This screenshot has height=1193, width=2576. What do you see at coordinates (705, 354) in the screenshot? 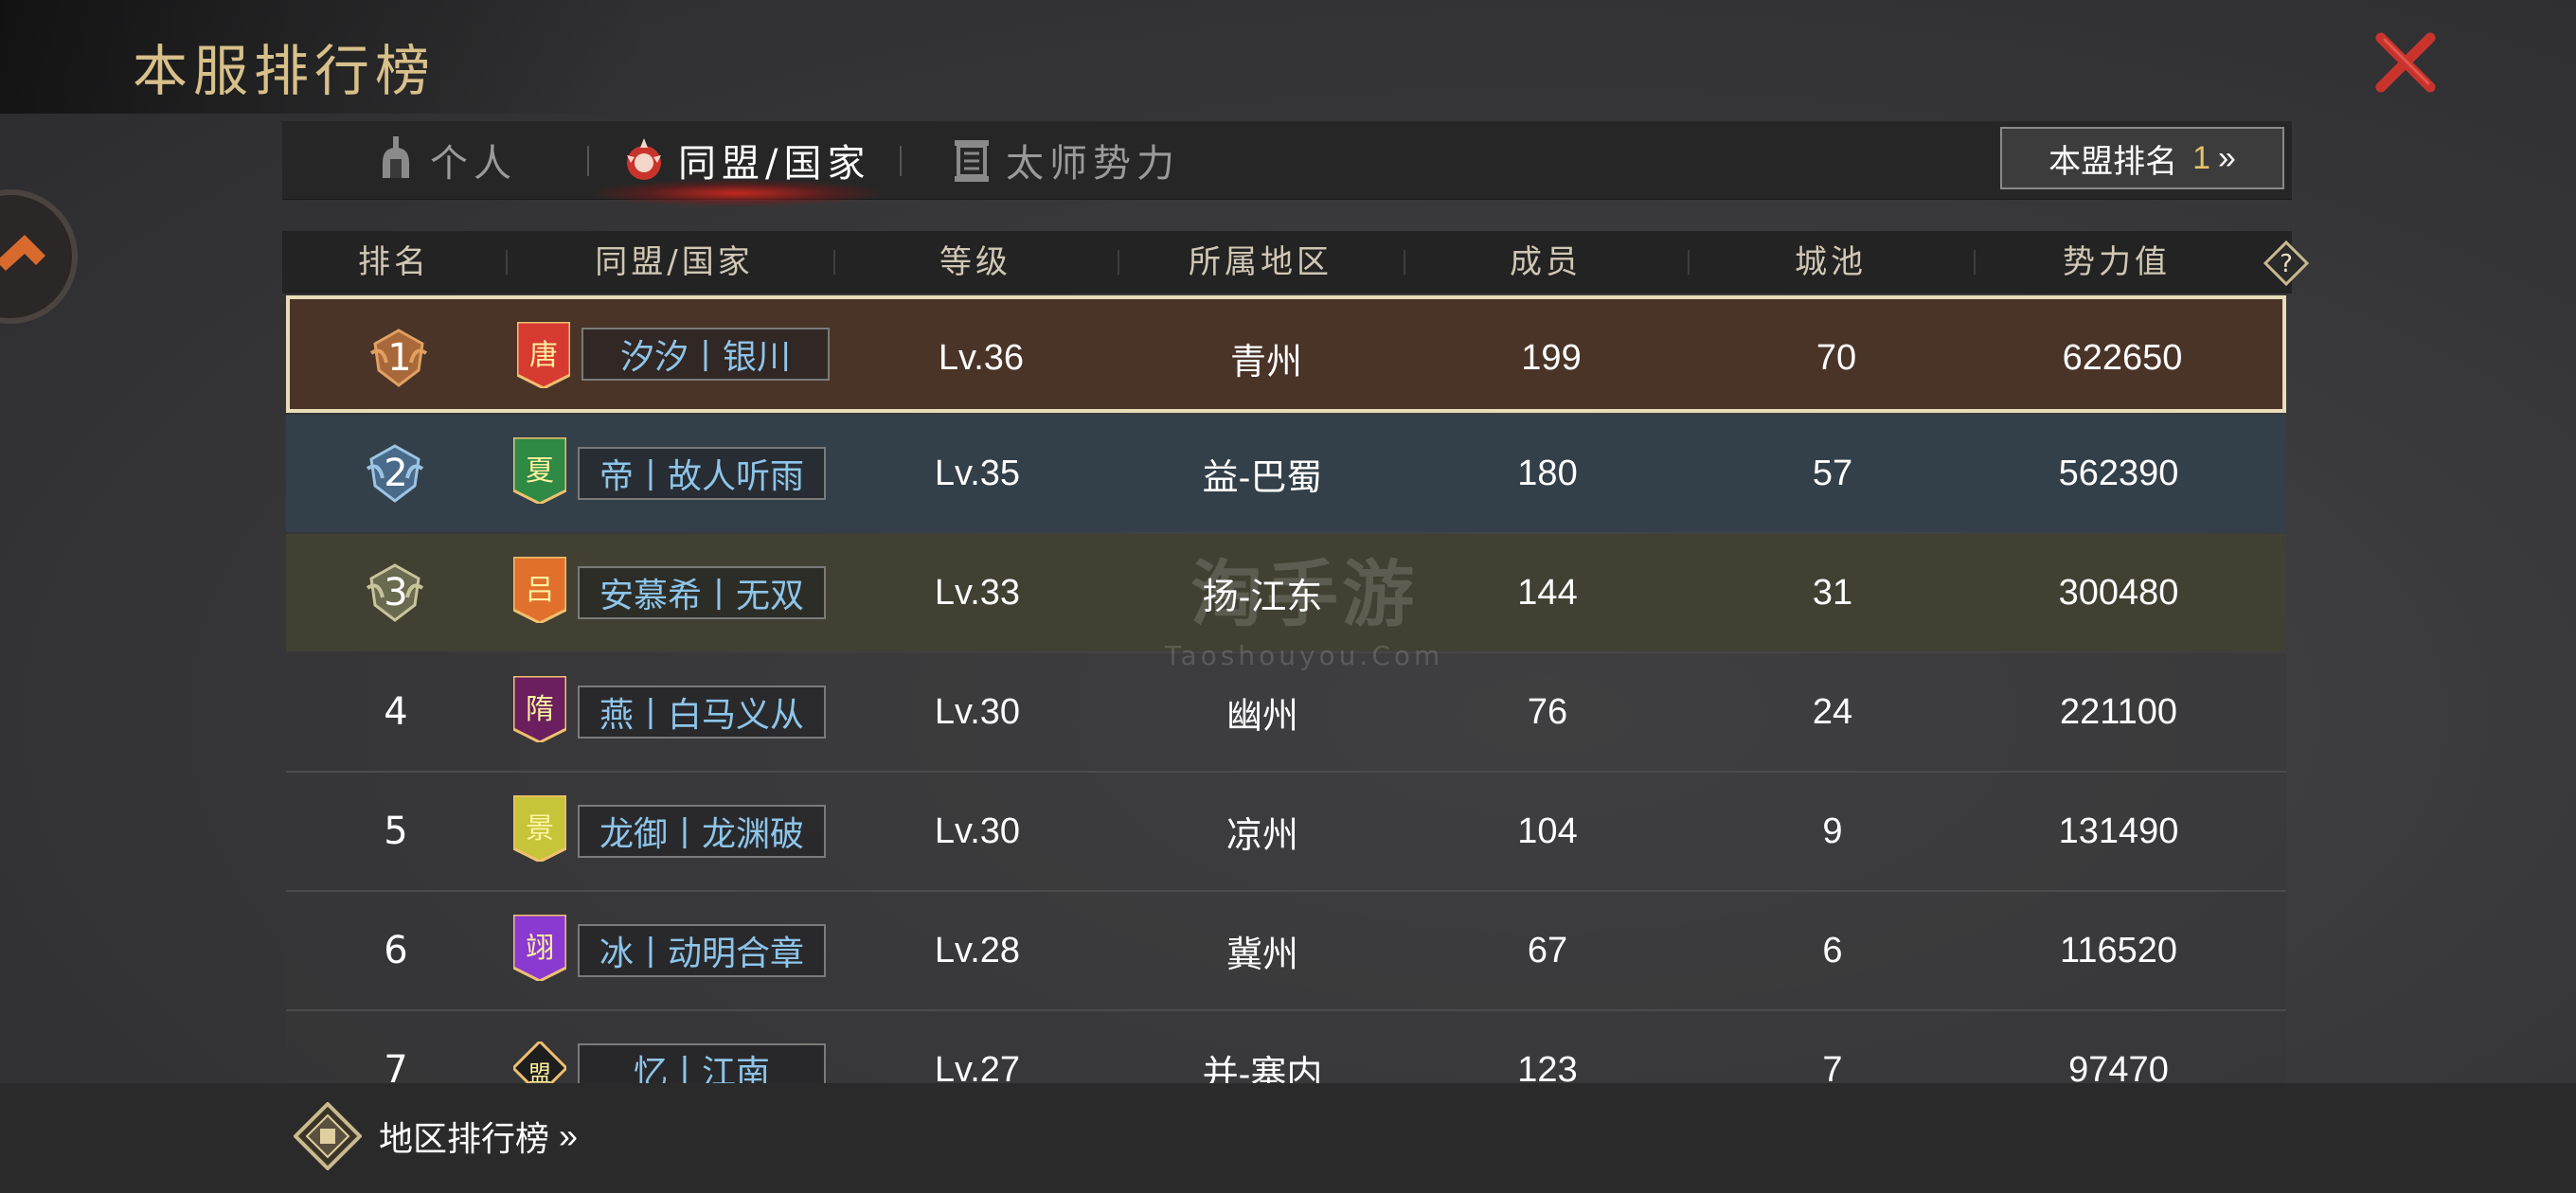
I see `alliance-name: 汐汐丨银川` at bounding box center [705, 354].